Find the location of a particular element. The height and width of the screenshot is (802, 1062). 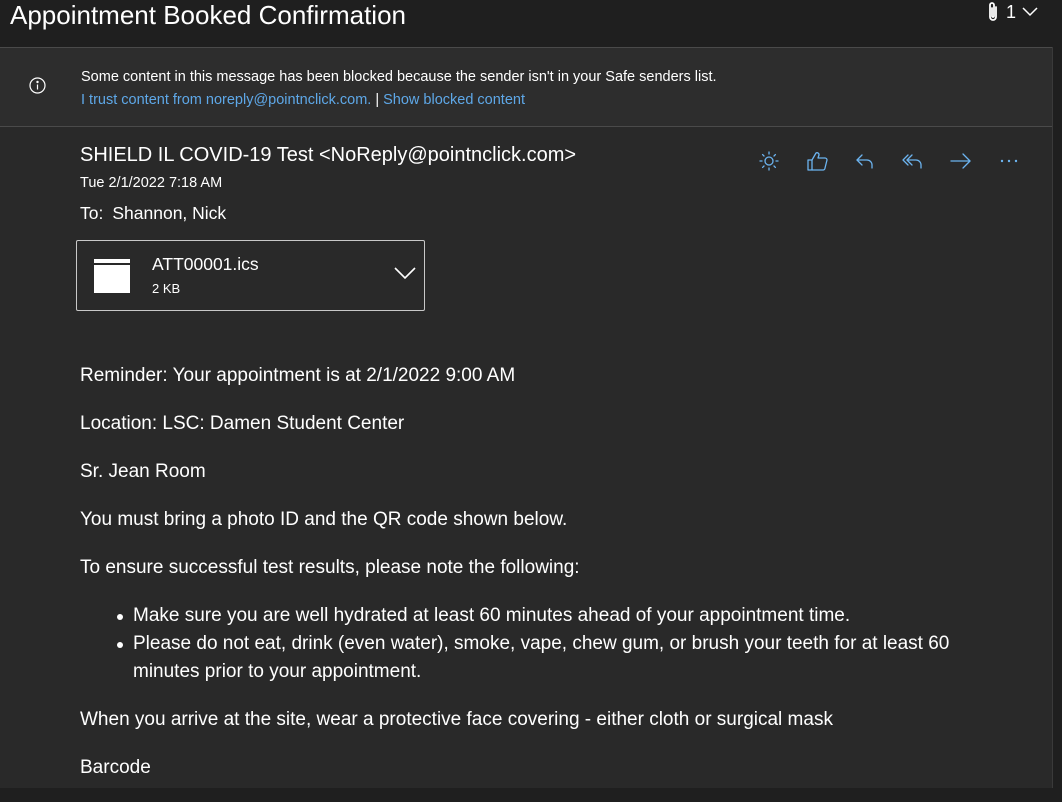

title-bar: Appointment Booked Confirmation 1 is located at coordinates (531, 23).